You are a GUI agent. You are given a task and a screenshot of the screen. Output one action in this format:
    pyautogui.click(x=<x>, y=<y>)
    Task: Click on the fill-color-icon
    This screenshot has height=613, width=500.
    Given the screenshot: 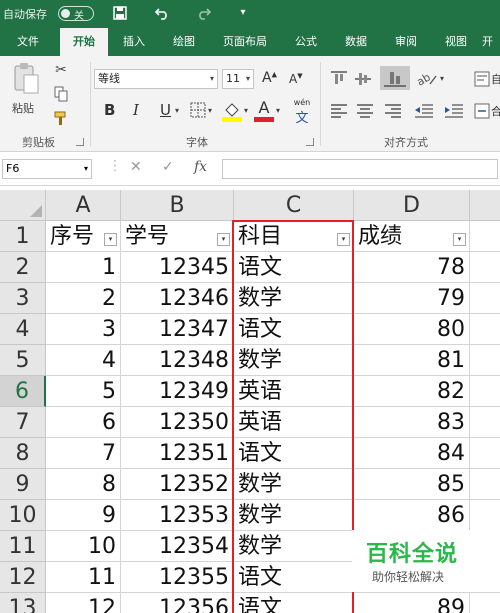 What is the action you would take?
    pyautogui.click(x=232, y=111)
    